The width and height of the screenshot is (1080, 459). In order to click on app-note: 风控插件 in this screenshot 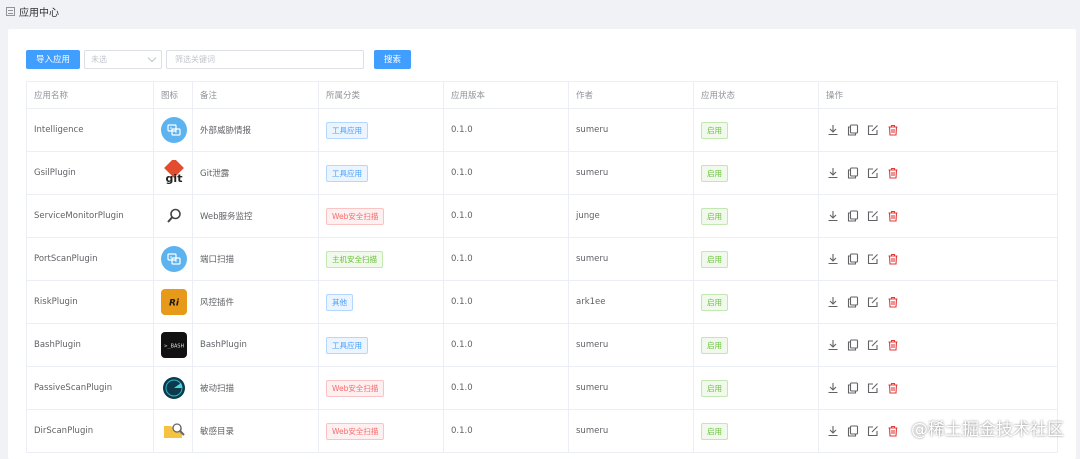, I will do `click(256, 302)`.